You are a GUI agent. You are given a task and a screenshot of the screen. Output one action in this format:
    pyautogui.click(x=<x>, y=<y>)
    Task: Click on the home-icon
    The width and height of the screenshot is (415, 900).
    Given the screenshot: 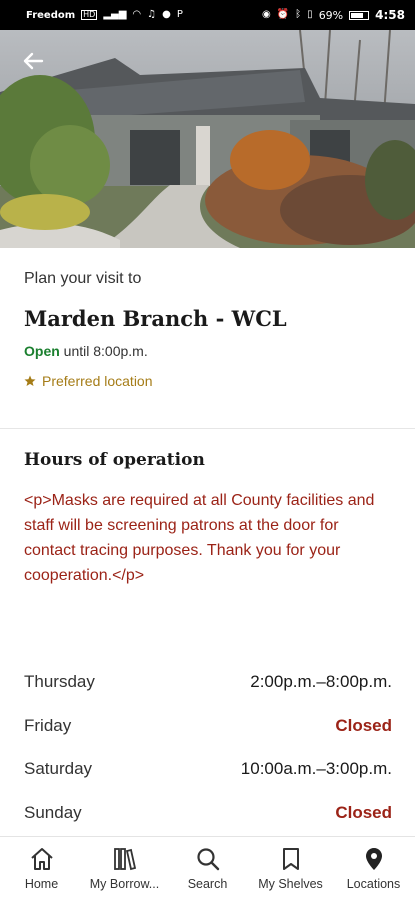 What is the action you would take?
    pyautogui.click(x=41, y=859)
    